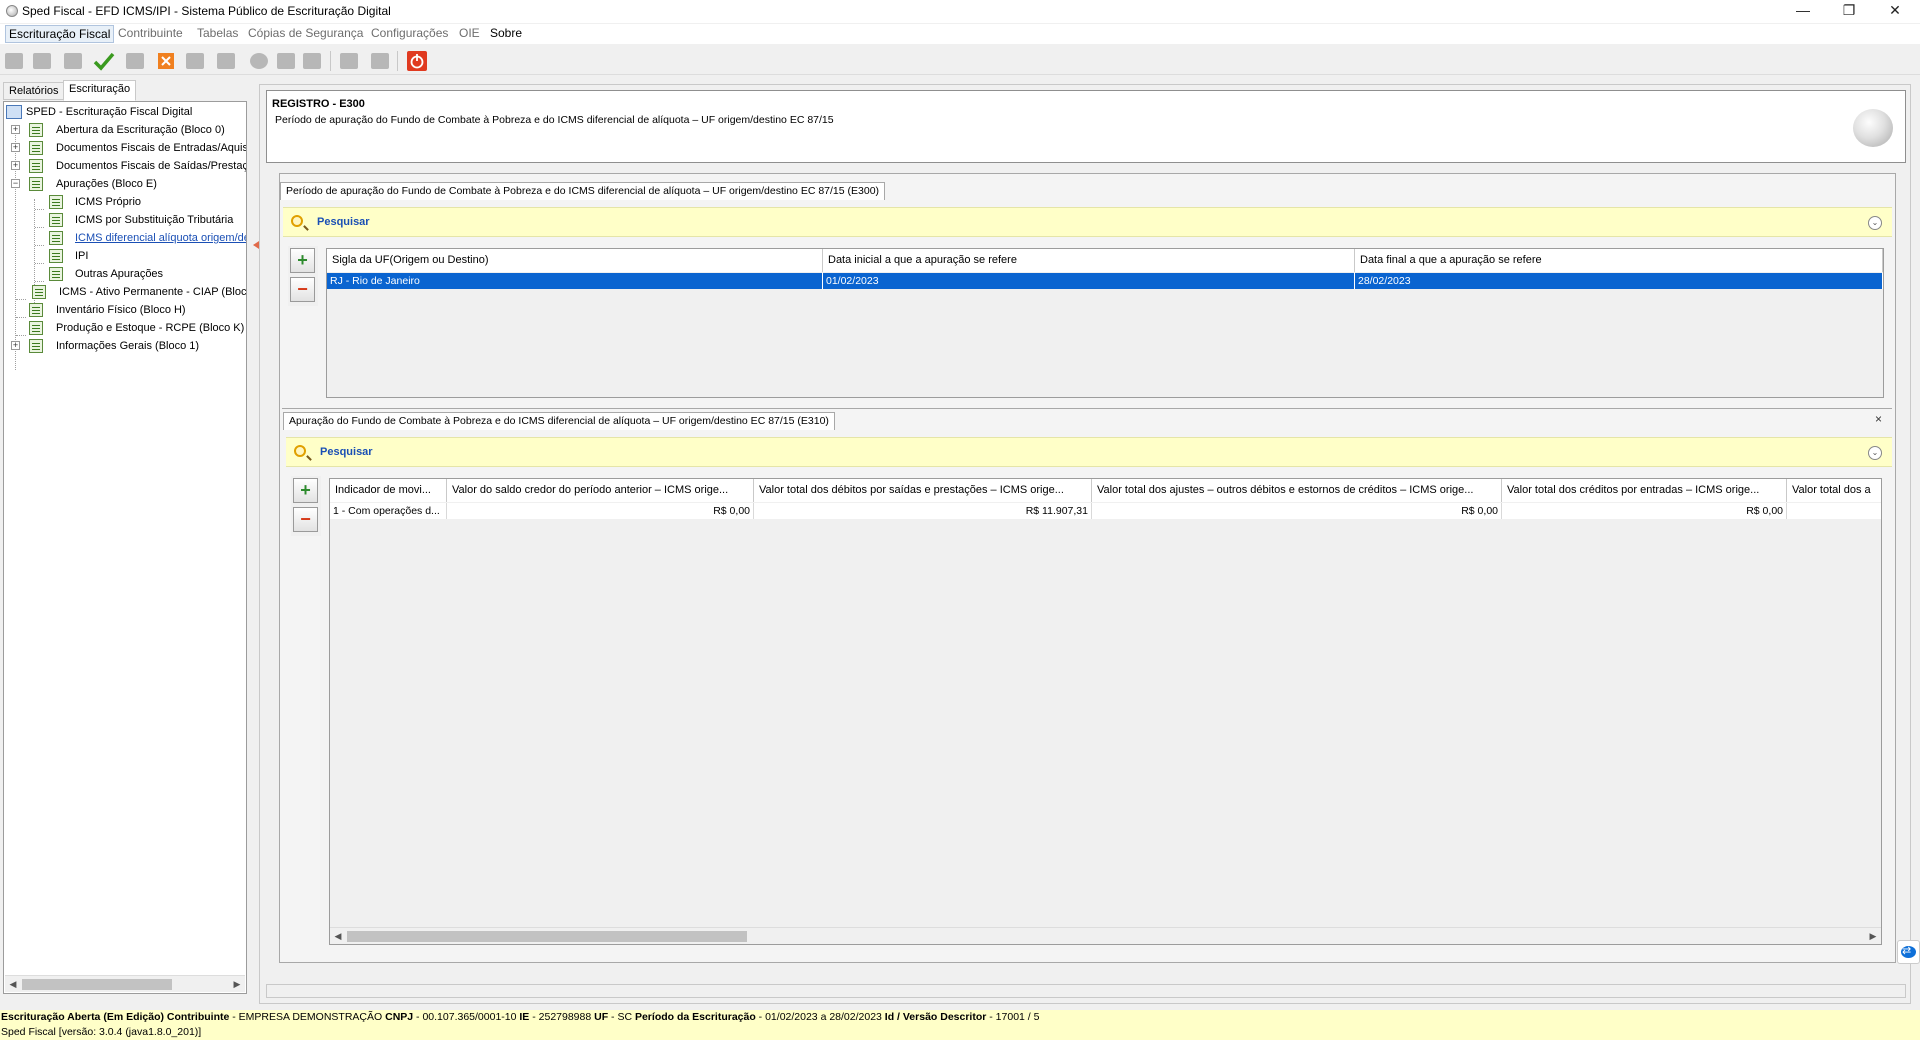 This screenshot has width=1920, height=1040. I want to click on globe-icon, so click(259, 61).